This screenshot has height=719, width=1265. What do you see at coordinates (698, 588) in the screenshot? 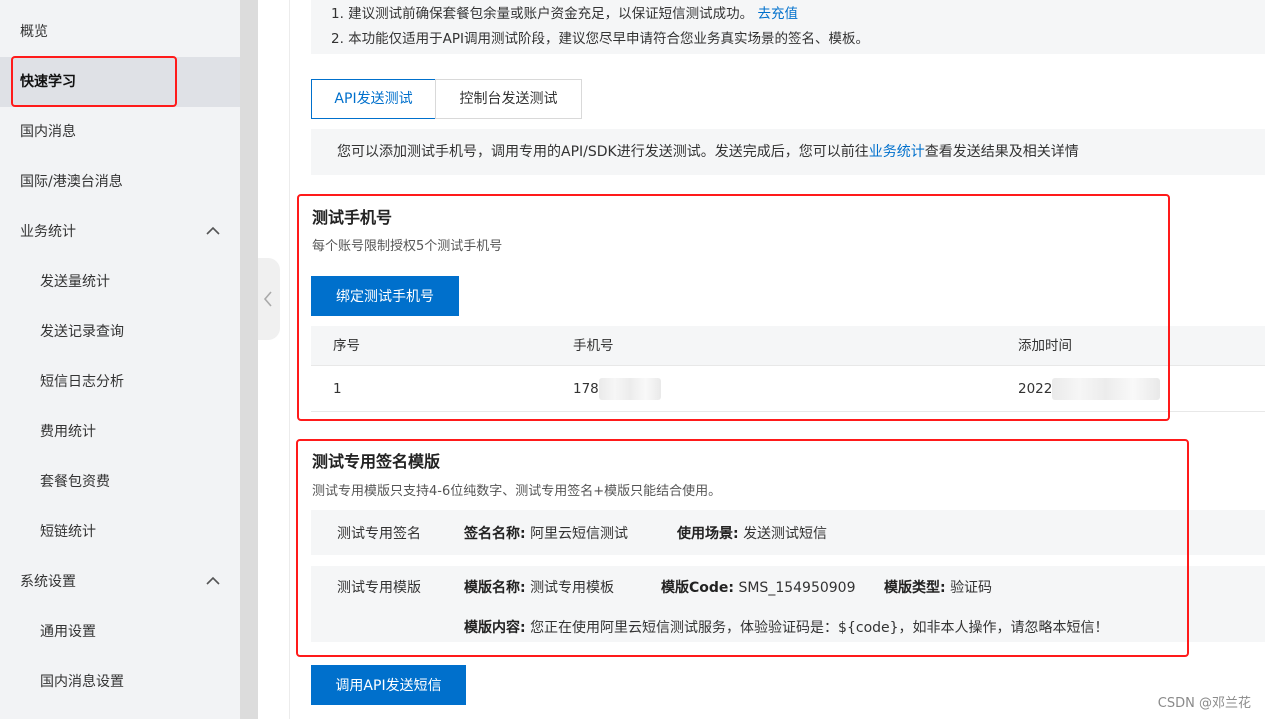
I see `template-code-key: 模版Code:` at bounding box center [698, 588].